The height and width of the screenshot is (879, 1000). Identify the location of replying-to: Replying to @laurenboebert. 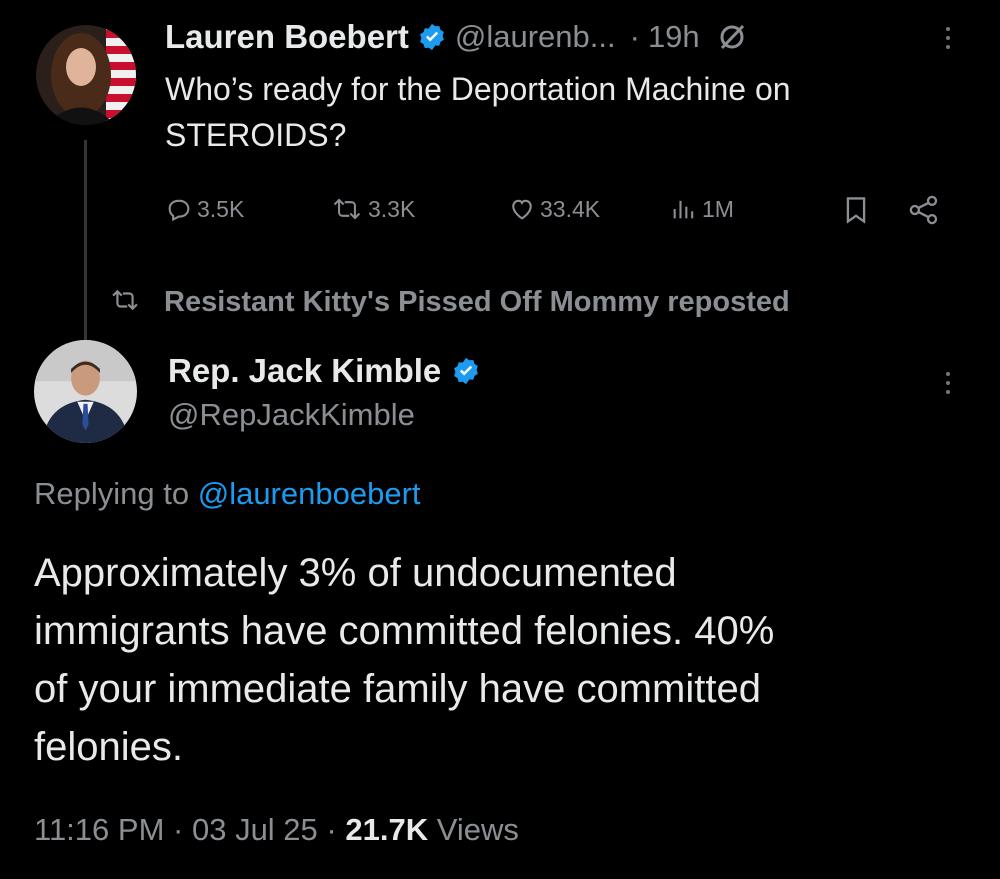
(227, 494).